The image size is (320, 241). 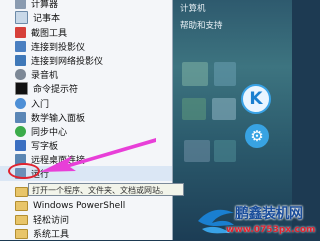 I want to click on menu-item-label: 截图工具, so click(x=49, y=34).